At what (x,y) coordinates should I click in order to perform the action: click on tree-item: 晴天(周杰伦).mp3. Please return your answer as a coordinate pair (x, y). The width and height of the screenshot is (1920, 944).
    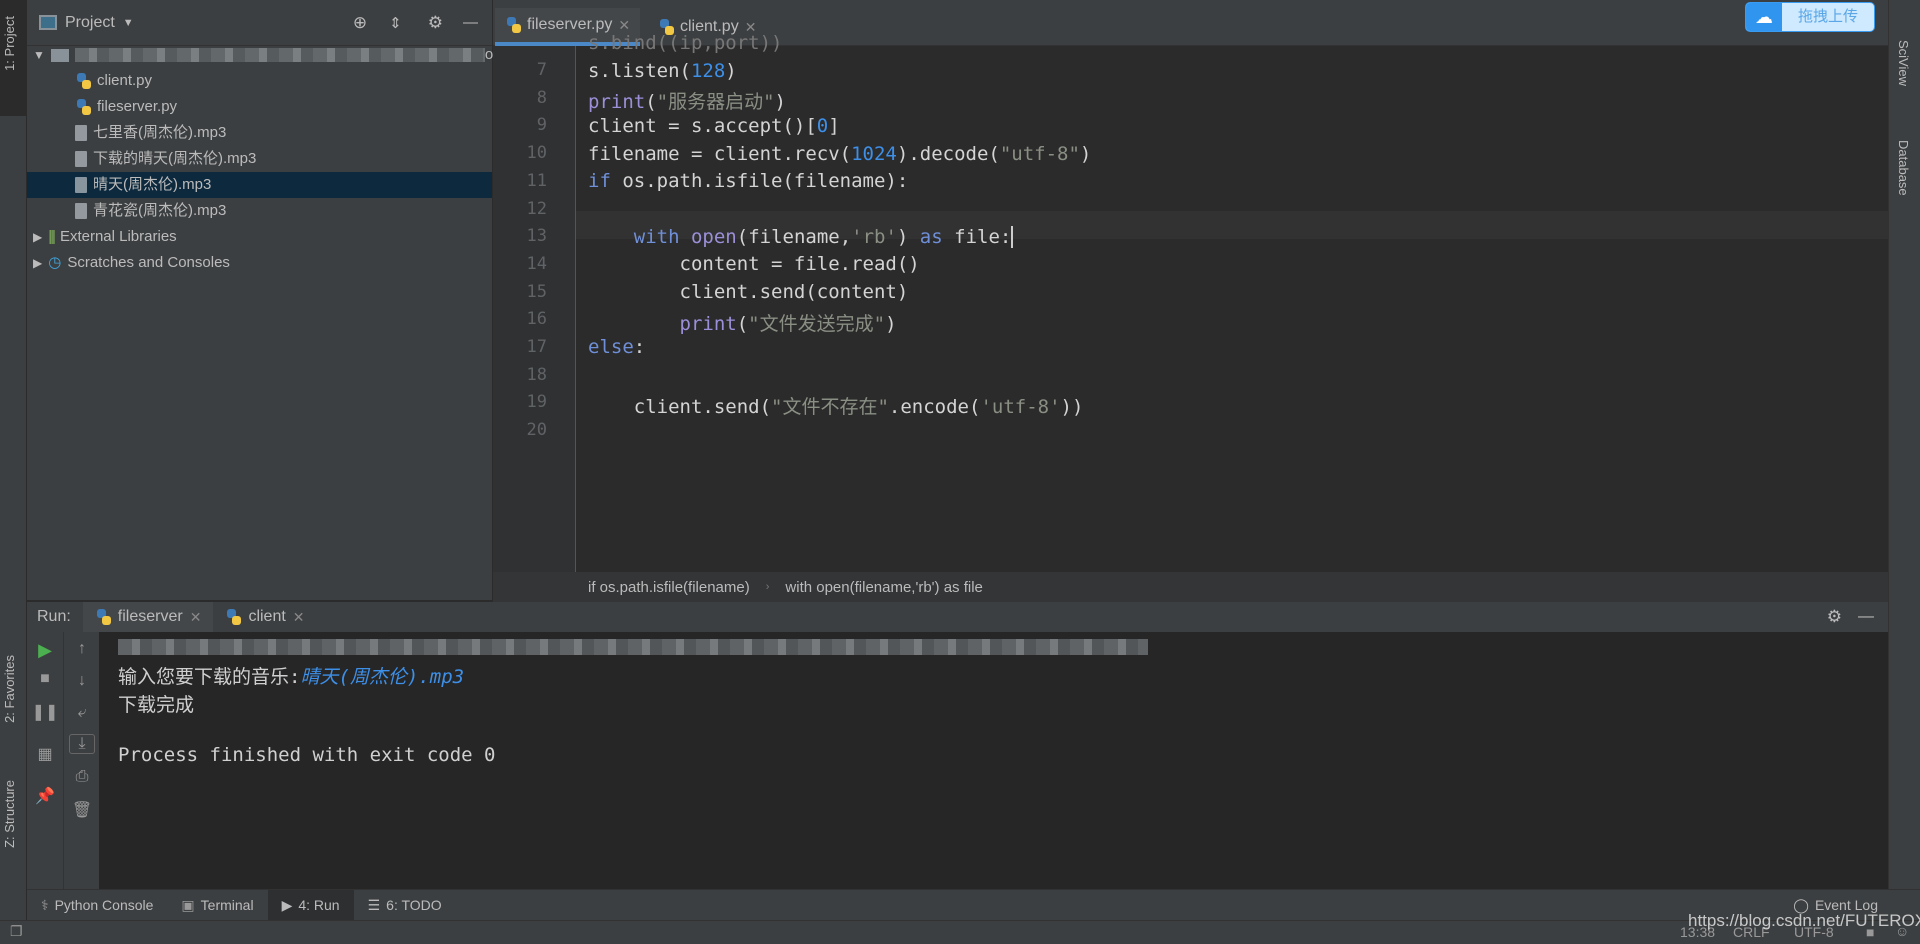
    Looking at the image, I should click on (259, 185).